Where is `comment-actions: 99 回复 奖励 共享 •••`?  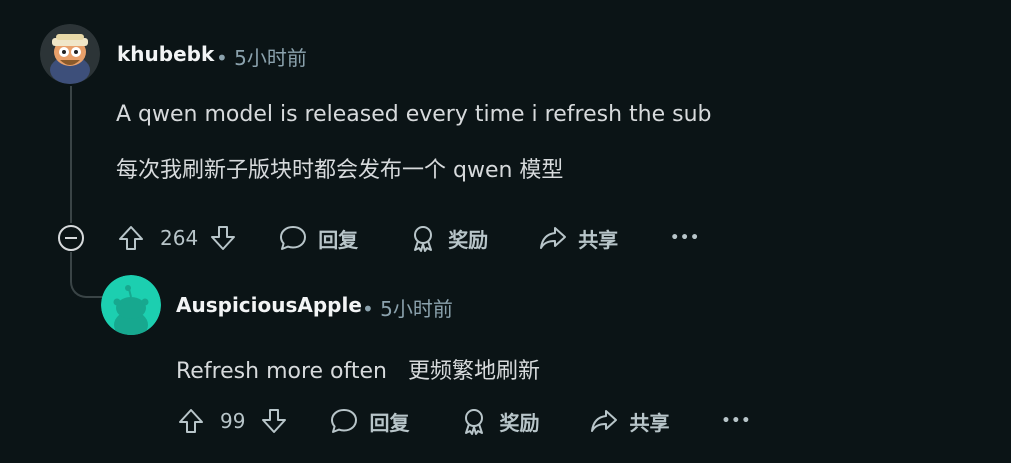
comment-actions: 99 回复 奖励 共享 ••• is located at coordinates (463, 421).